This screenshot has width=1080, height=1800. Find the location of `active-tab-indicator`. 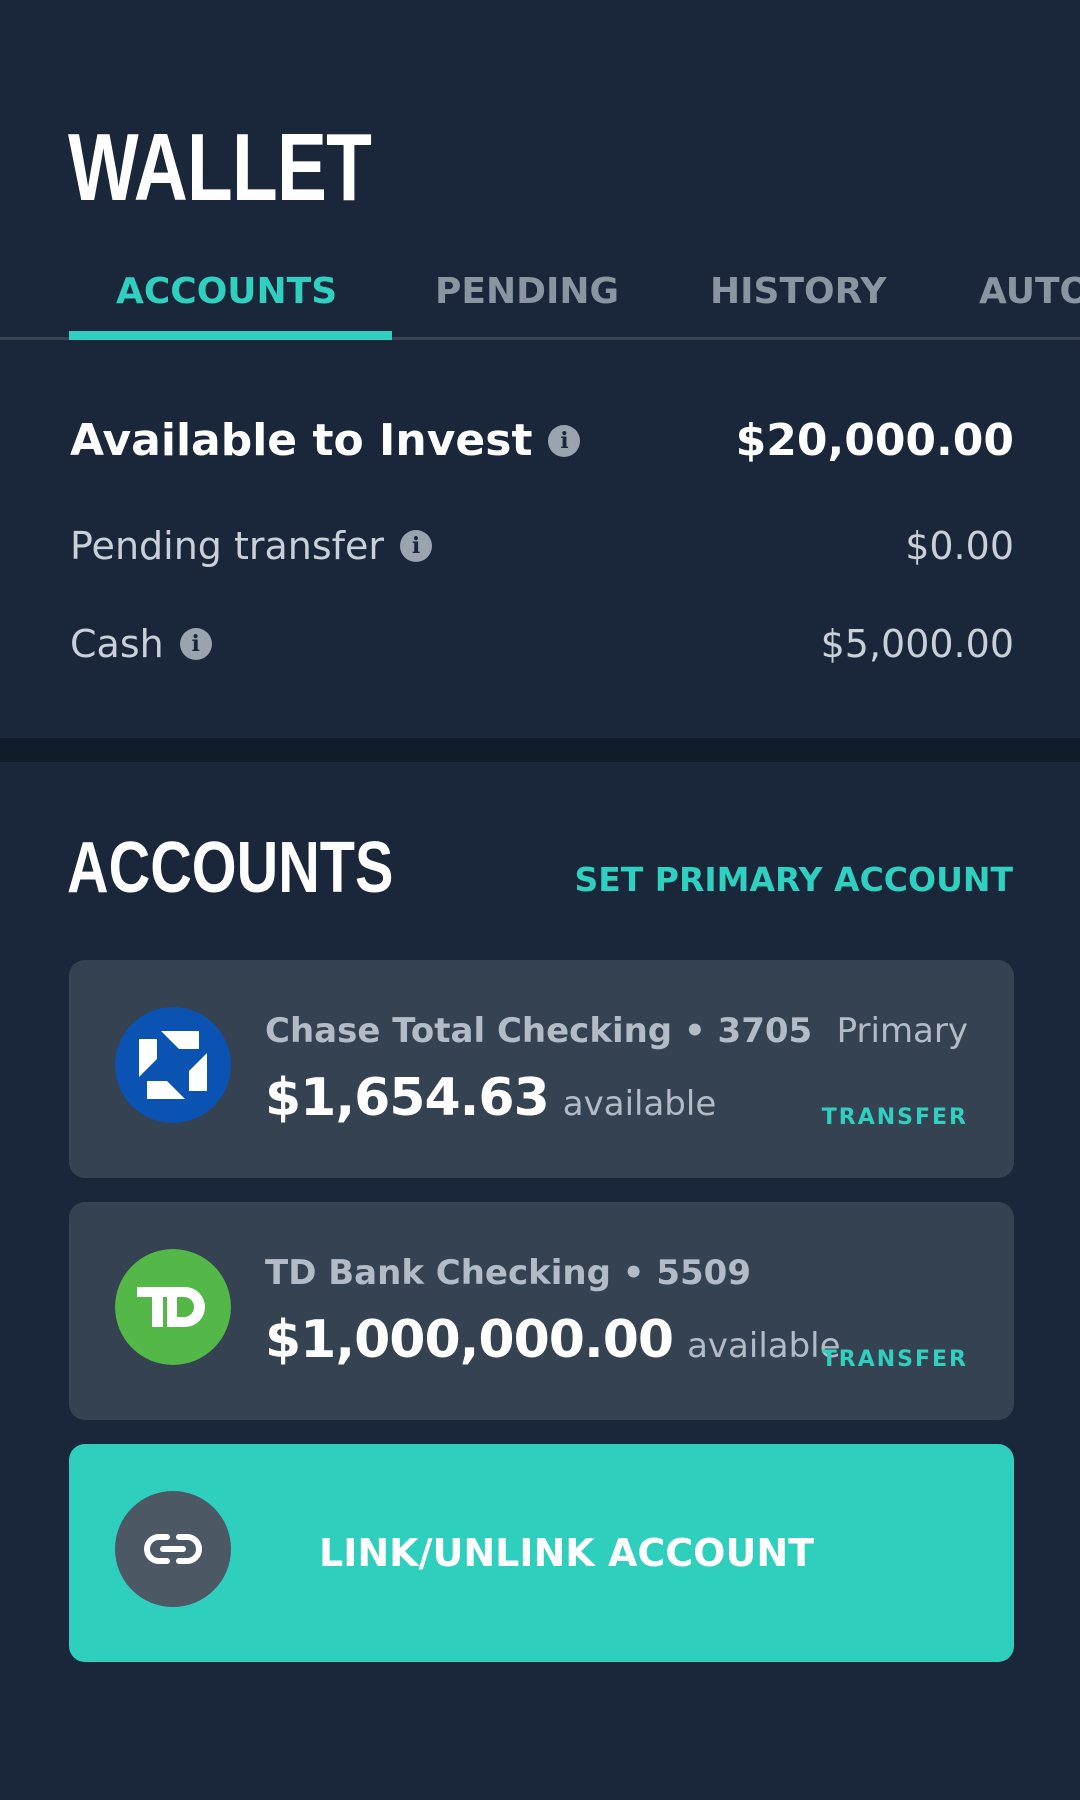

active-tab-indicator is located at coordinates (230, 335).